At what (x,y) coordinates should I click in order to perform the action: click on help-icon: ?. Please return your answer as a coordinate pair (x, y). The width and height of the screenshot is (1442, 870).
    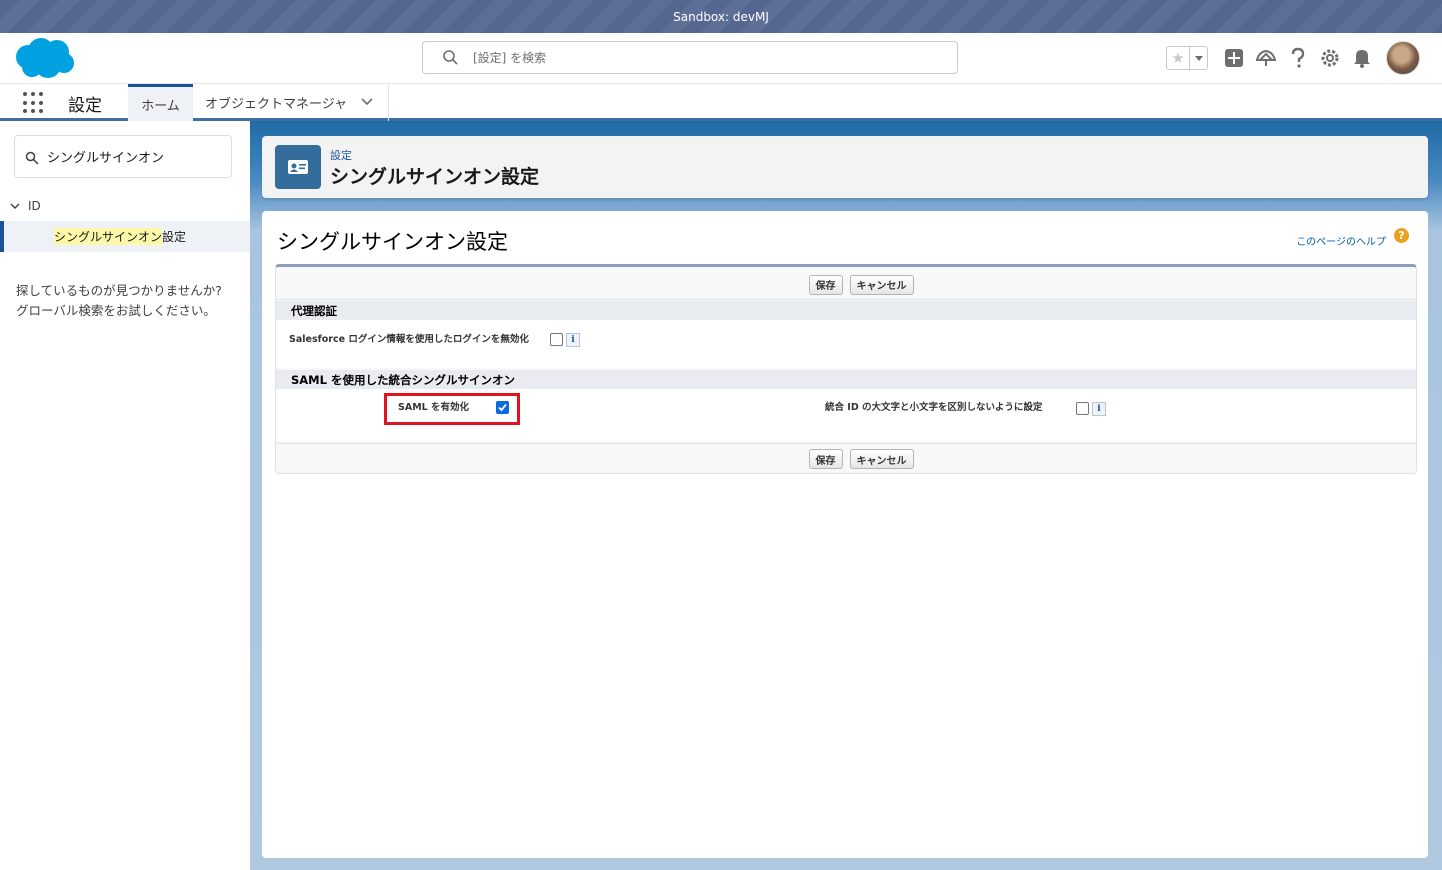
    Looking at the image, I should click on (1401, 235).